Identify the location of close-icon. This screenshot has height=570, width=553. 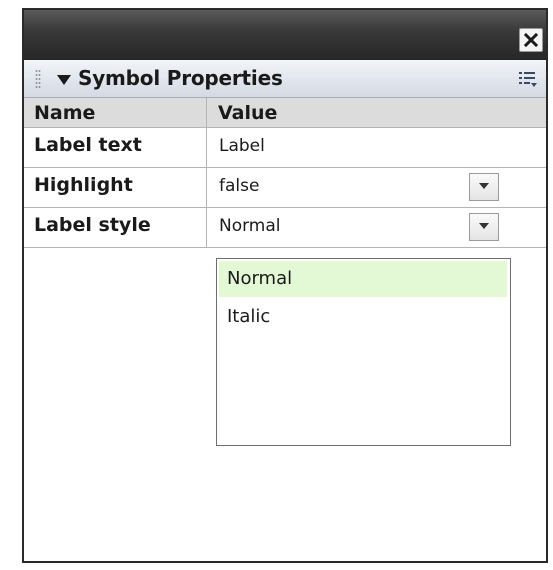
(531, 40).